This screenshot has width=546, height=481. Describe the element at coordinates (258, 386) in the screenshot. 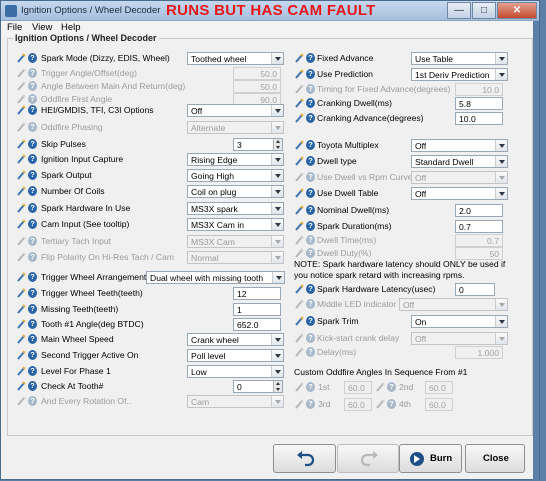

I see `check-tooth-input: 0` at that location.